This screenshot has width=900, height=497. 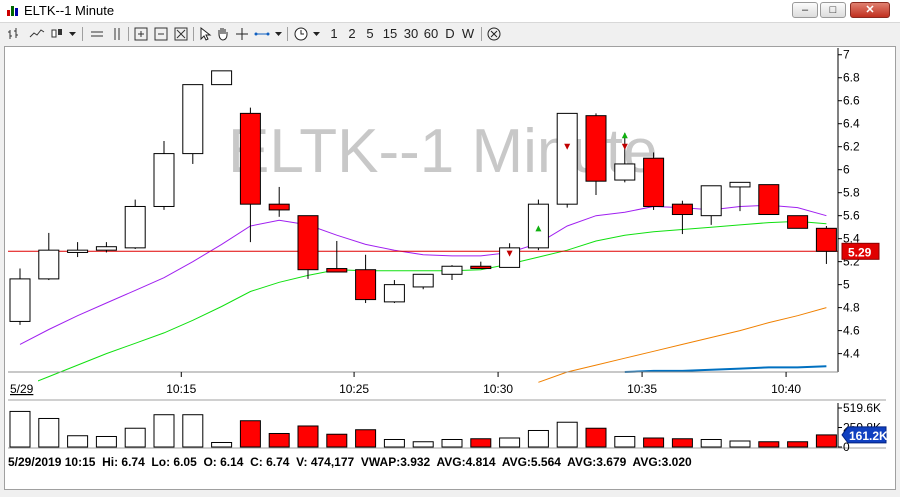 What do you see at coordinates (868, 436) in the screenshot?
I see `current-volume-label: 161.2K` at bounding box center [868, 436].